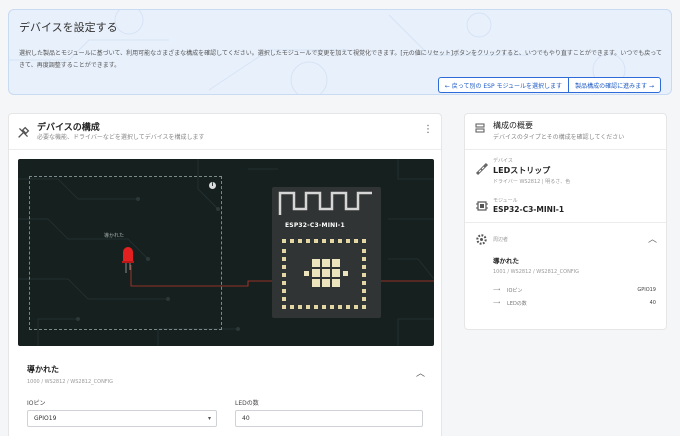 This screenshot has height=436, width=680. What do you see at coordinates (503, 85) in the screenshot?
I see `back-select-module-button: ← 戻って別の ESP モジュールを選択します` at bounding box center [503, 85].